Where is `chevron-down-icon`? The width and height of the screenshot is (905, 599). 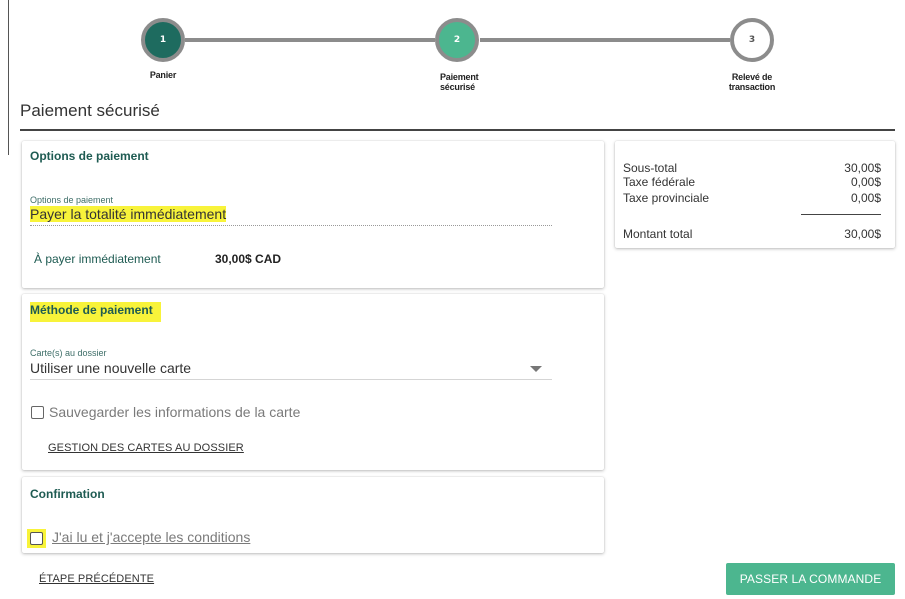
chevron-down-icon is located at coordinates (536, 369).